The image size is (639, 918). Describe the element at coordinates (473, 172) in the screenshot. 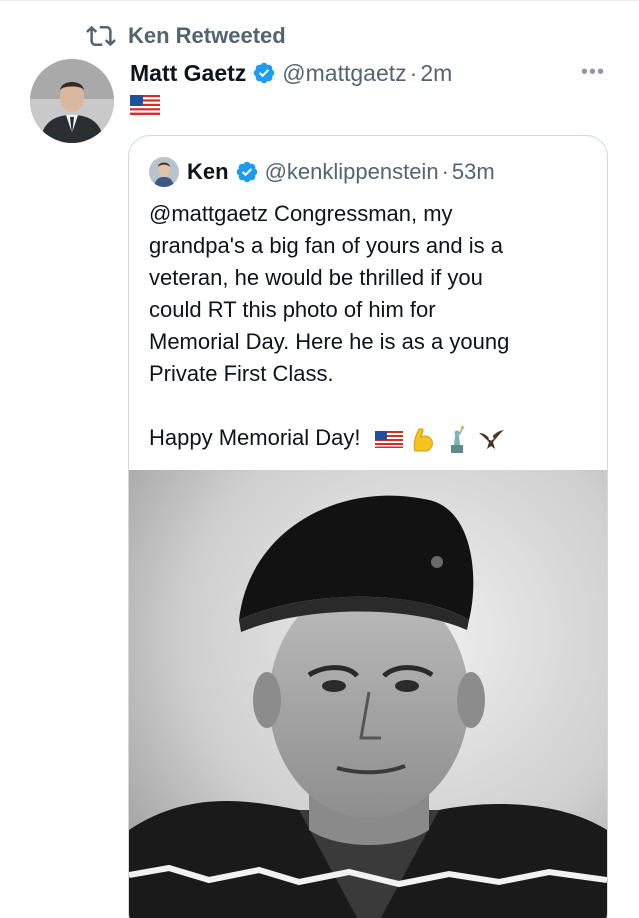

I see `quoted-timestamp: 53m` at that location.